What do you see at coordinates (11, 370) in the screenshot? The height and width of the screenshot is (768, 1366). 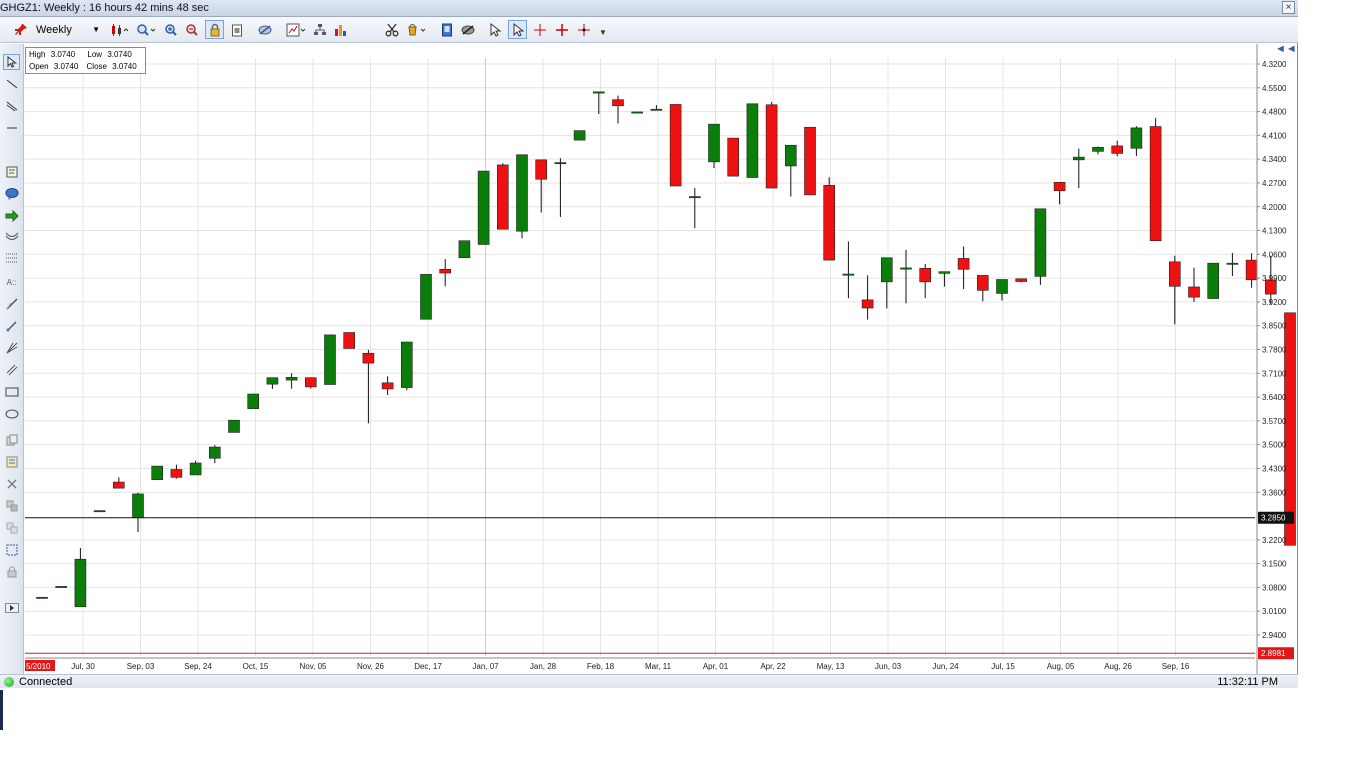 I see `channel-tool-icon` at bounding box center [11, 370].